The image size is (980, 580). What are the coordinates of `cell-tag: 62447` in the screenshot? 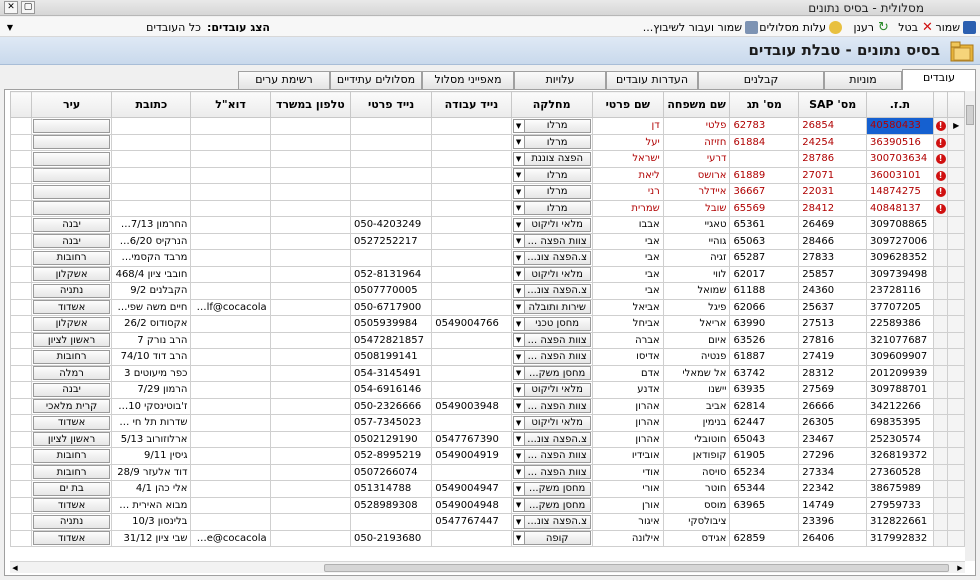 It's located at (764, 423).